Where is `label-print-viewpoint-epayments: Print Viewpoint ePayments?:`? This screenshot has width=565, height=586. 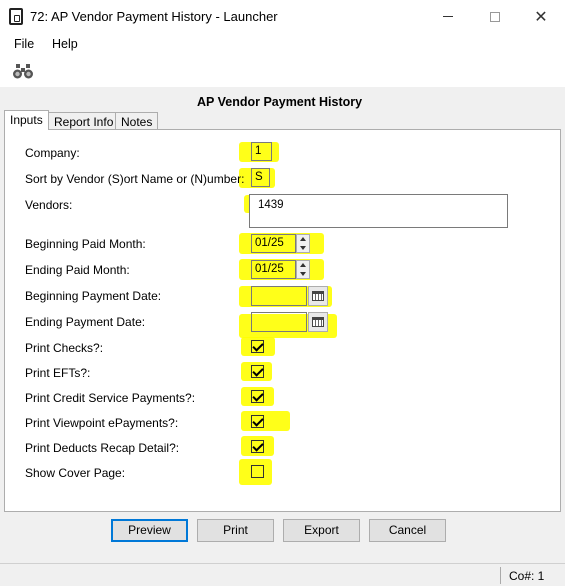 label-print-viewpoint-epayments: Print Viewpoint ePayments?: is located at coordinates (102, 423).